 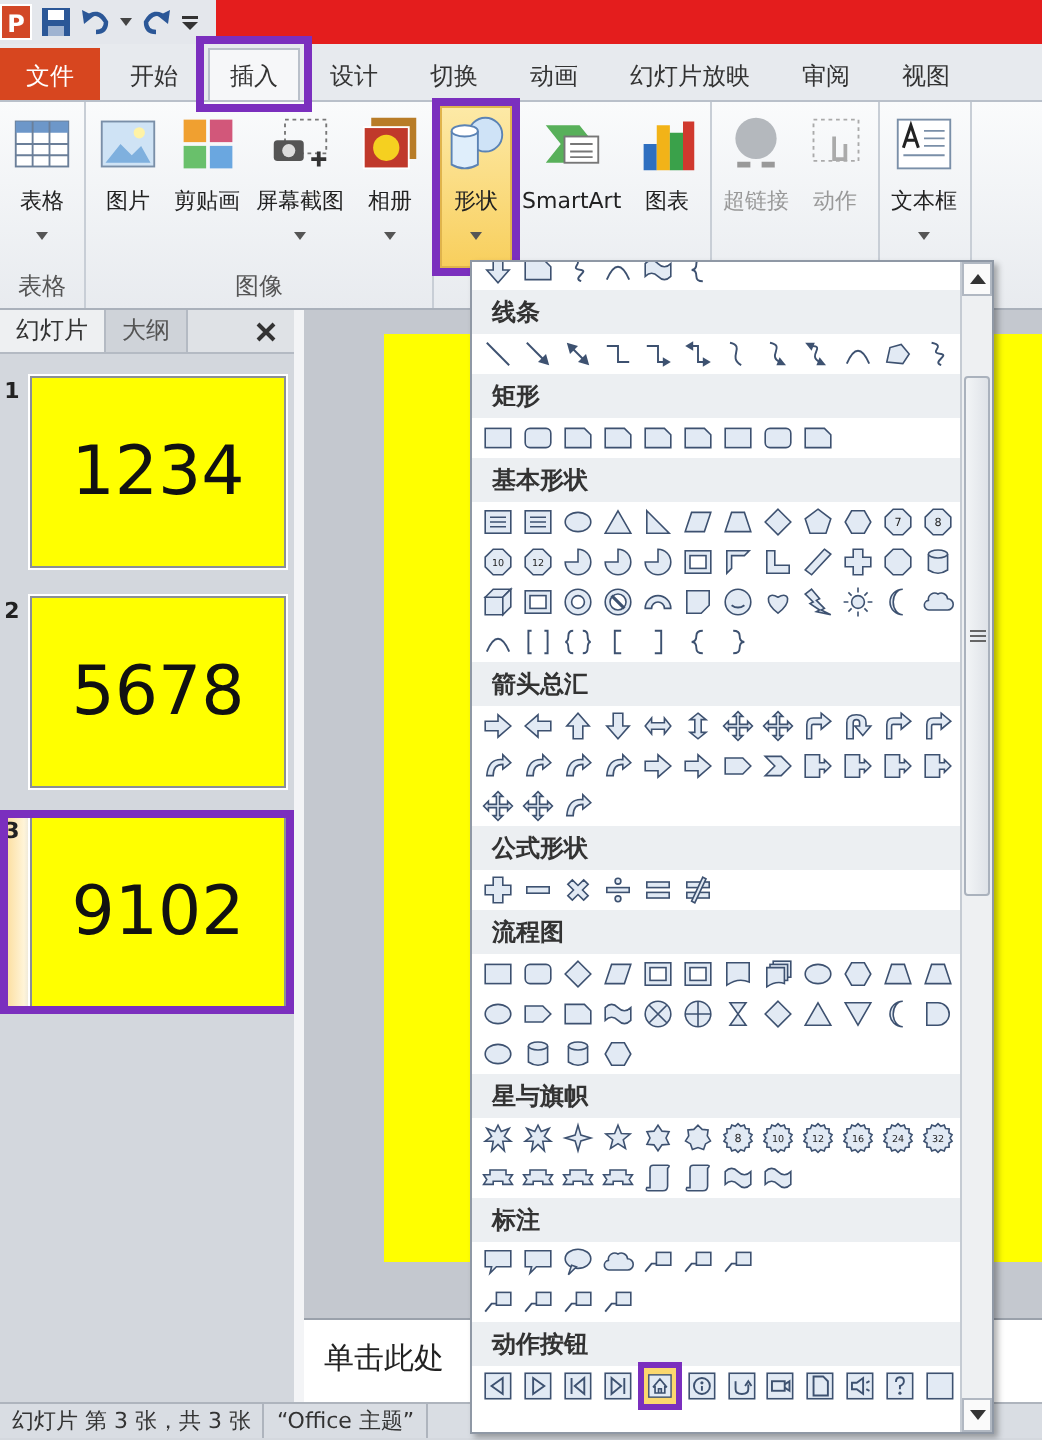 I want to click on section-header: 线条, so click(x=716, y=312).